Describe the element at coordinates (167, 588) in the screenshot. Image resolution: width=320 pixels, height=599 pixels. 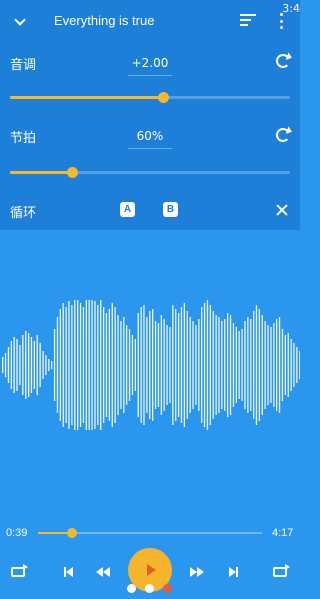
I see `page-dot-active` at that location.